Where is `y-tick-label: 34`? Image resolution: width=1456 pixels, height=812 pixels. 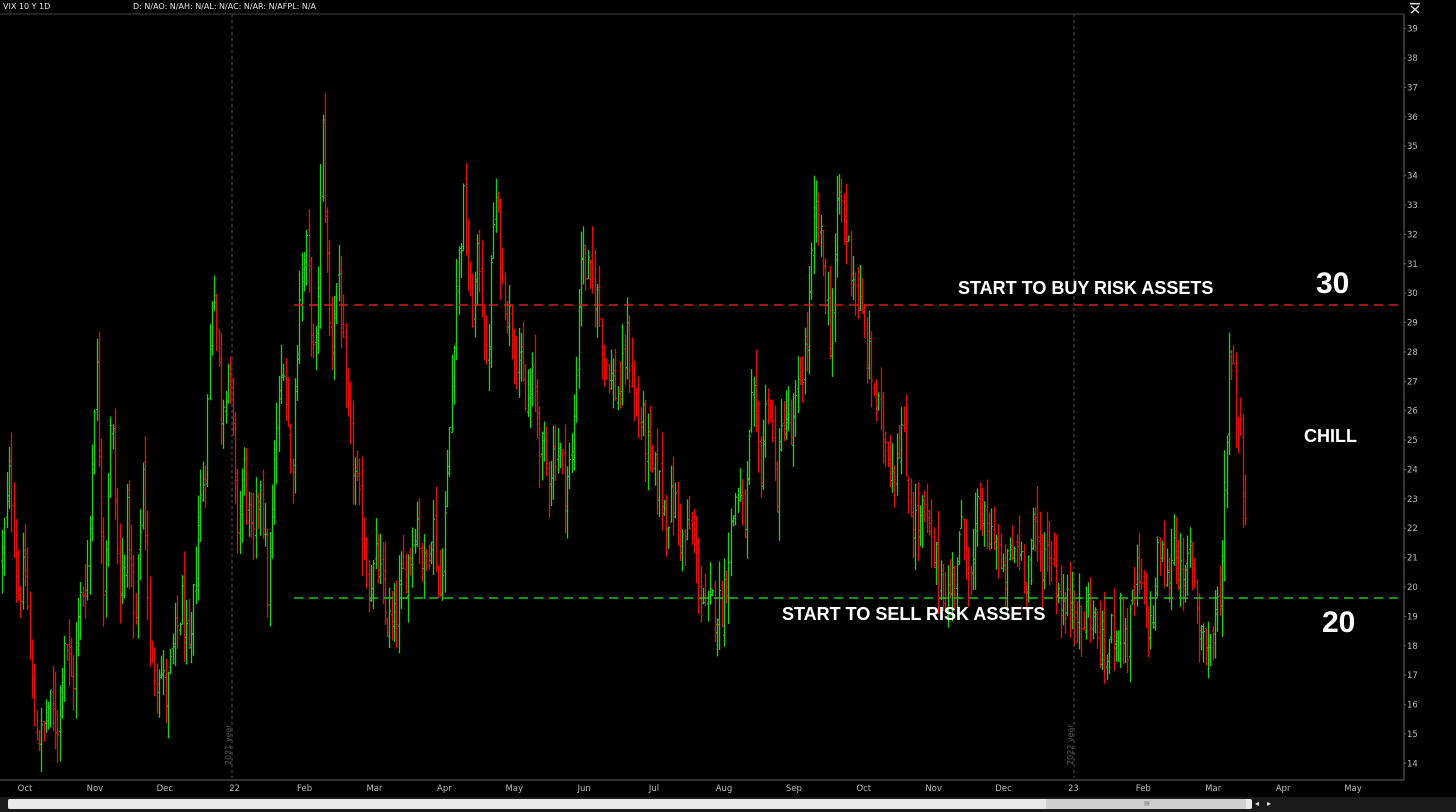 y-tick-label: 34 is located at coordinates (1412, 177).